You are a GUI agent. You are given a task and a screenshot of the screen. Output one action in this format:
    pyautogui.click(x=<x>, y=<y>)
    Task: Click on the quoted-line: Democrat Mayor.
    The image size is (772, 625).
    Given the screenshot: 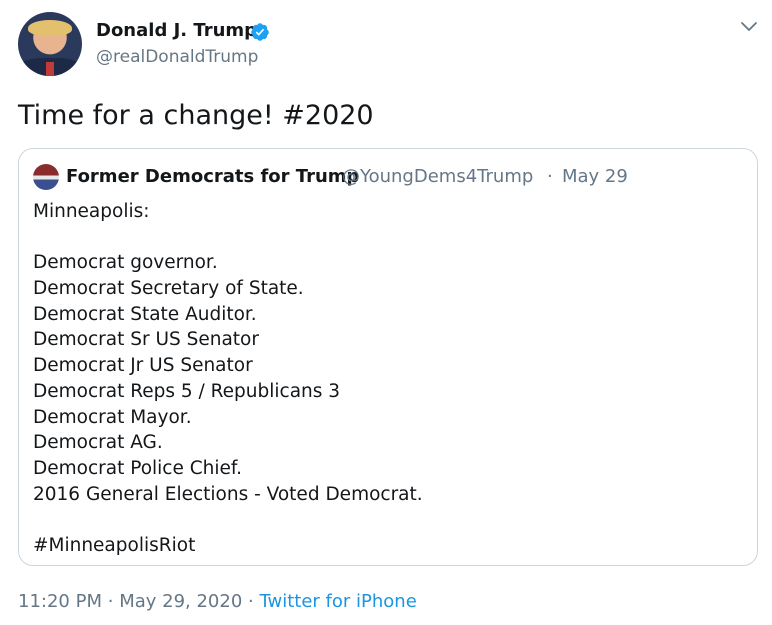 What is the action you would take?
    pyautogui.click(x=112, y=417)
    